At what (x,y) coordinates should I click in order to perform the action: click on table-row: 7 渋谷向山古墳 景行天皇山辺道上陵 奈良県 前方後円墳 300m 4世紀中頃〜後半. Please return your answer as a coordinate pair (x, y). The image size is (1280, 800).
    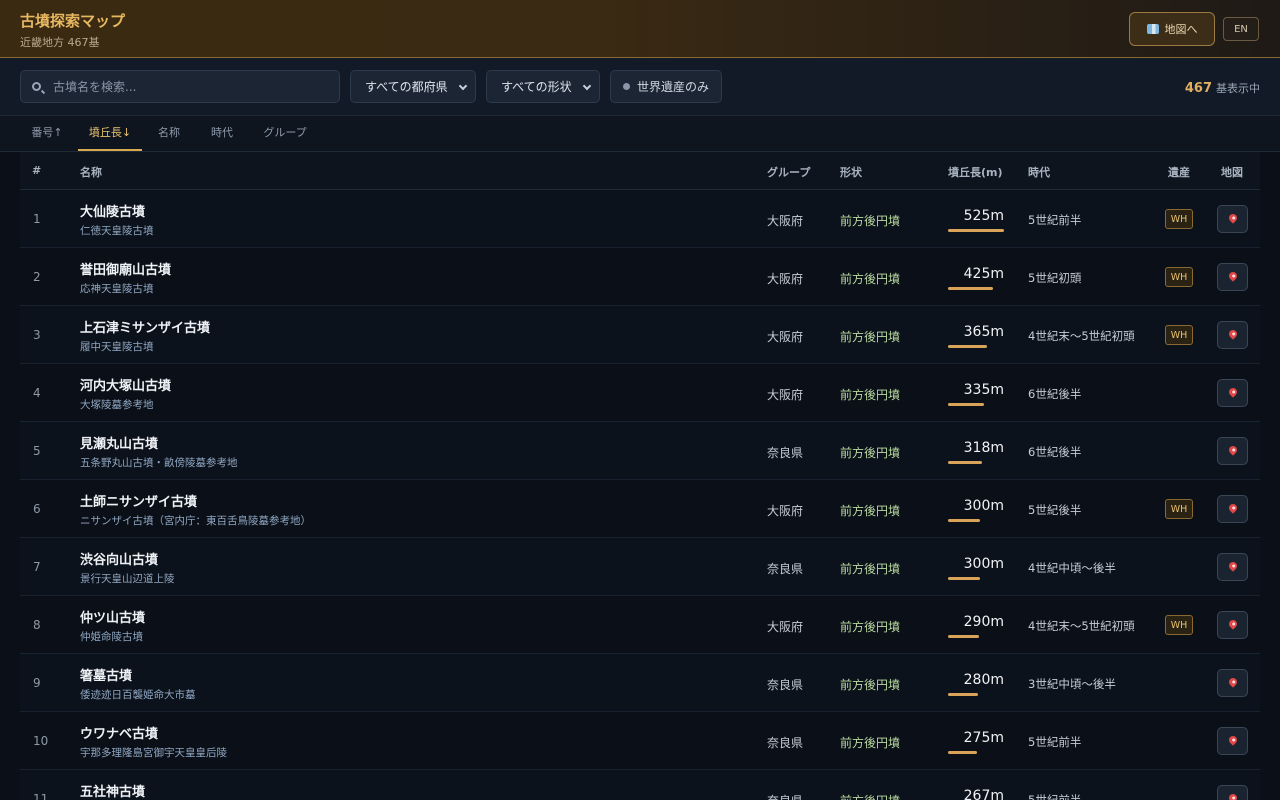
    Looking at the image, I should click on (640, 567).